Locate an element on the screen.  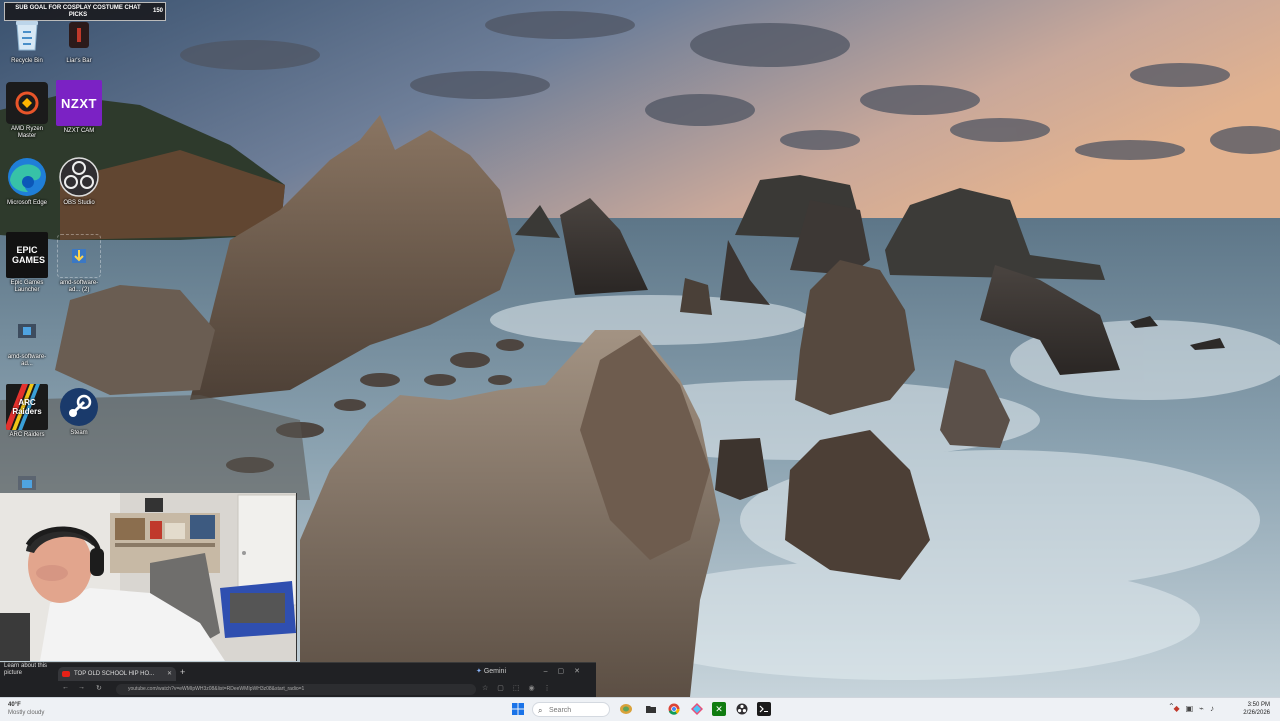
tab-youtube: TOP OLD SCHOOL HIP HO... ✕ is located at coordinates (117, 674).